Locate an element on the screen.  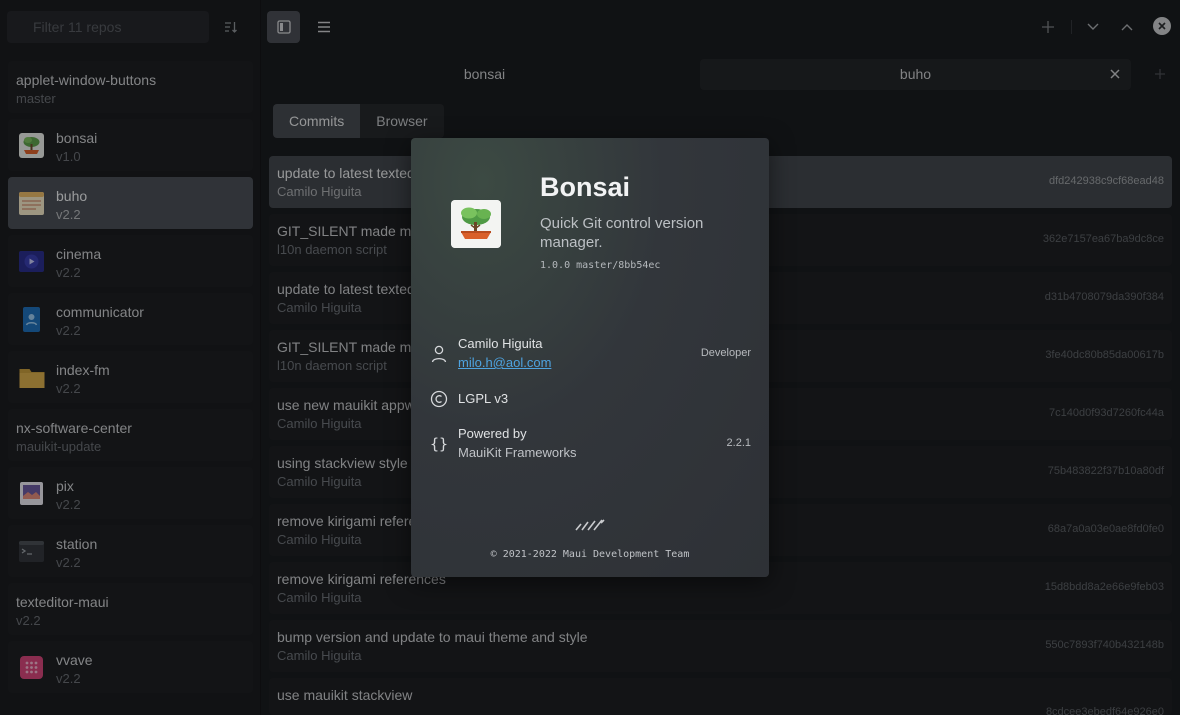
minimize-button is located at coordinates (1093, 27).